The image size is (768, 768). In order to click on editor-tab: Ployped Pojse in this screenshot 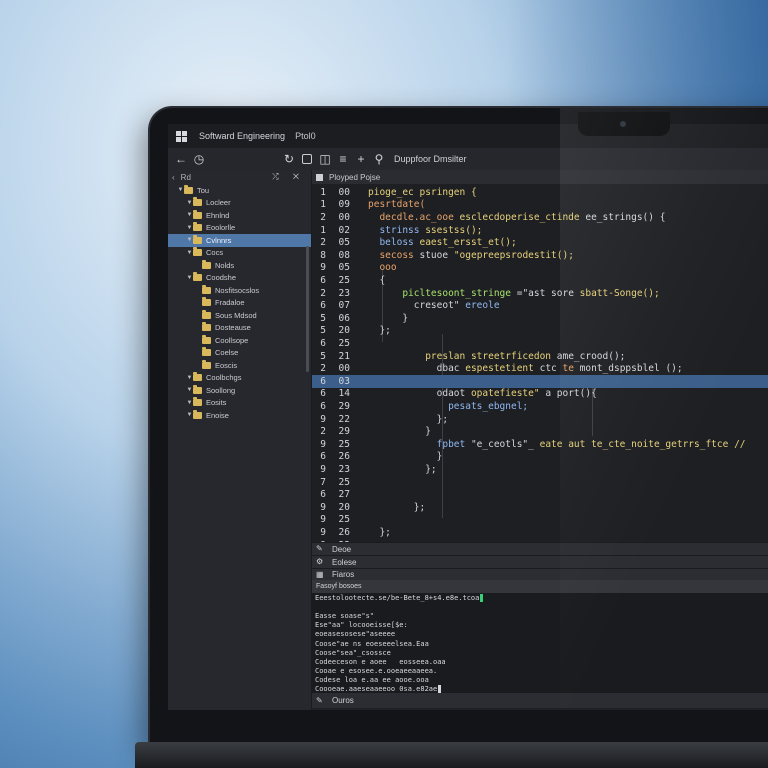, I will do `click(354, 177)`.